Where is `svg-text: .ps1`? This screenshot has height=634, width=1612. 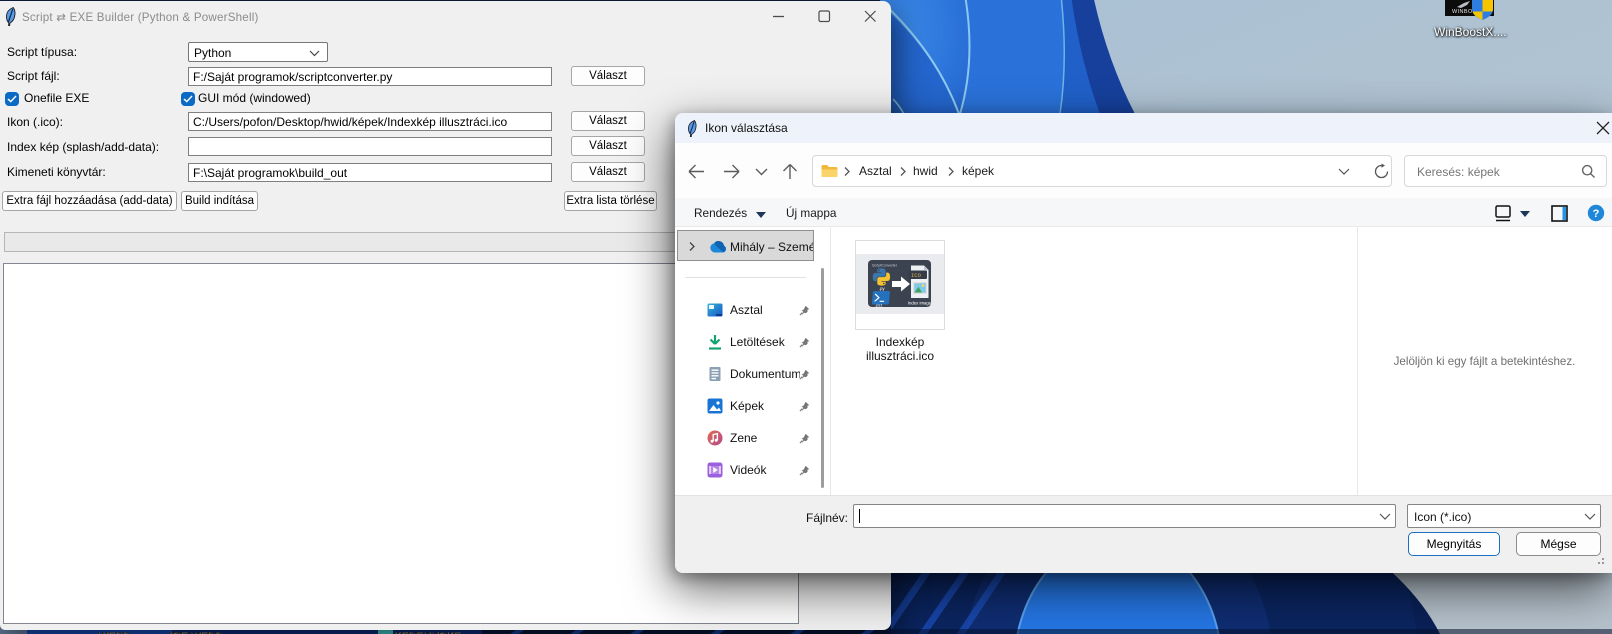
svg-text: .ps1 is located at coordinates (879, 304).